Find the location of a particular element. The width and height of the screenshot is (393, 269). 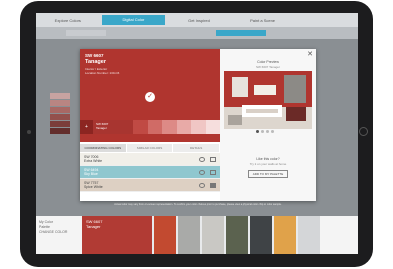

strip-label: SW 6607 Tanager is located at coordinates (113, 127).